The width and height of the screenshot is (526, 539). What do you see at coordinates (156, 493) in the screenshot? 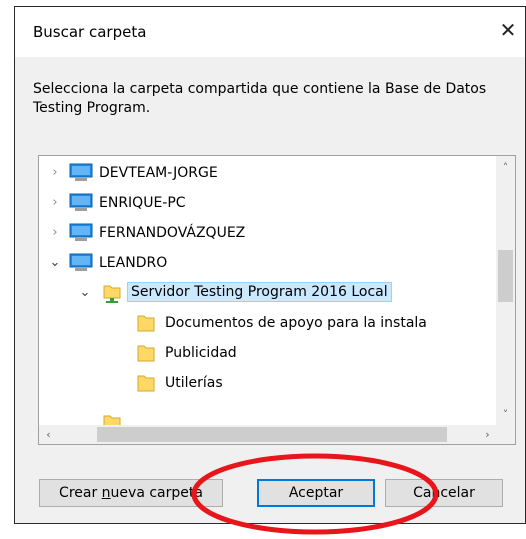
I see `new-folder-label-suffix: ueva carpeta` at bounding box center [156, 493].